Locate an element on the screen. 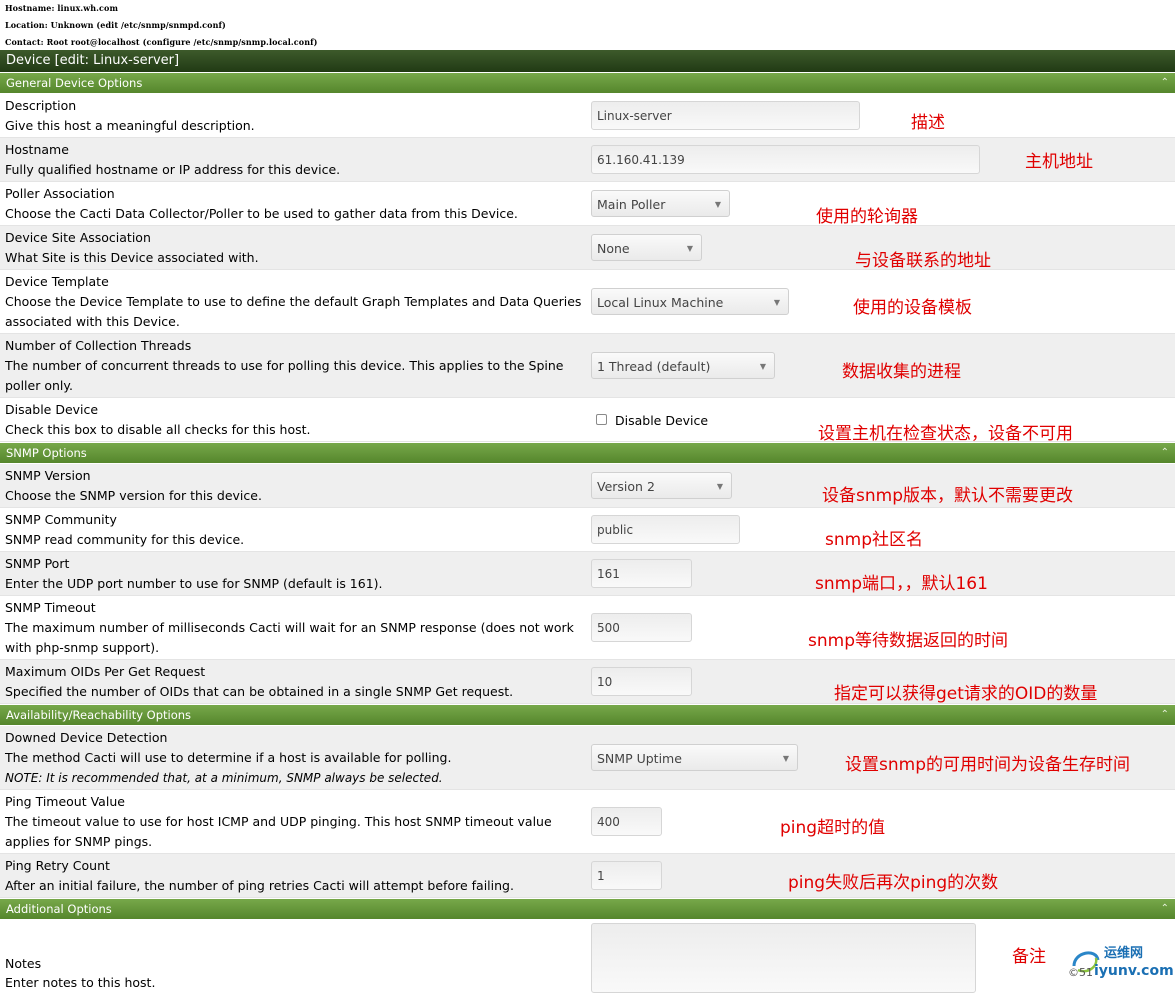 The width and height of the screenshot is (1175, 993). snmp-timeout-input: 500 is located at coordinates (641, 627).